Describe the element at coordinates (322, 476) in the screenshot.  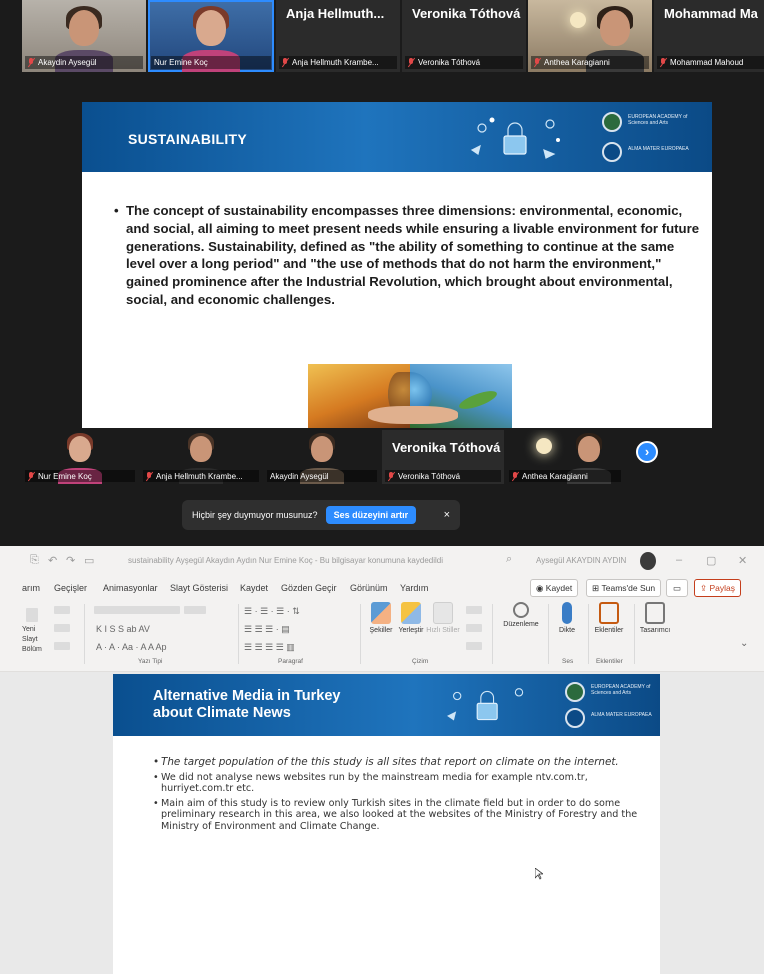
I see `participant-label: Akaydin Aysegül` at that location.